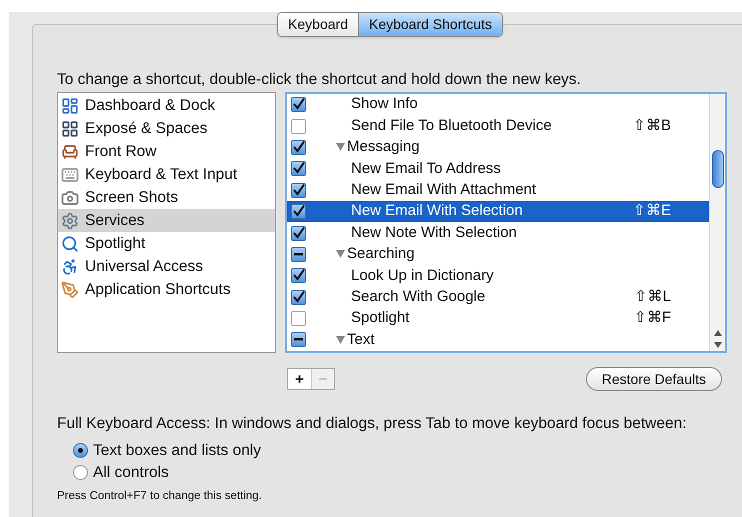 The image size is (742, 517). Describe the element at coordinates (718, 345) in the screenshot. I see `scroll-down-icon` at that location.